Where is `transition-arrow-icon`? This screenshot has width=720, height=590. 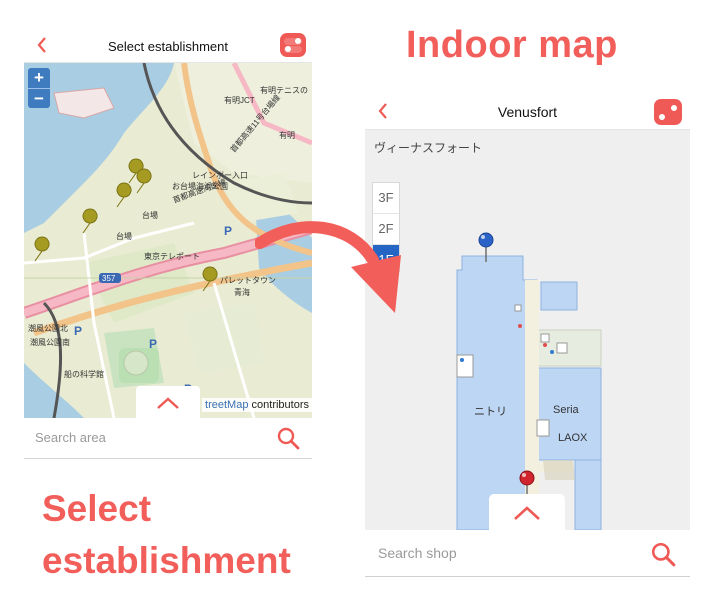 transition-arrow-icon is located at coordinates (328, 267).